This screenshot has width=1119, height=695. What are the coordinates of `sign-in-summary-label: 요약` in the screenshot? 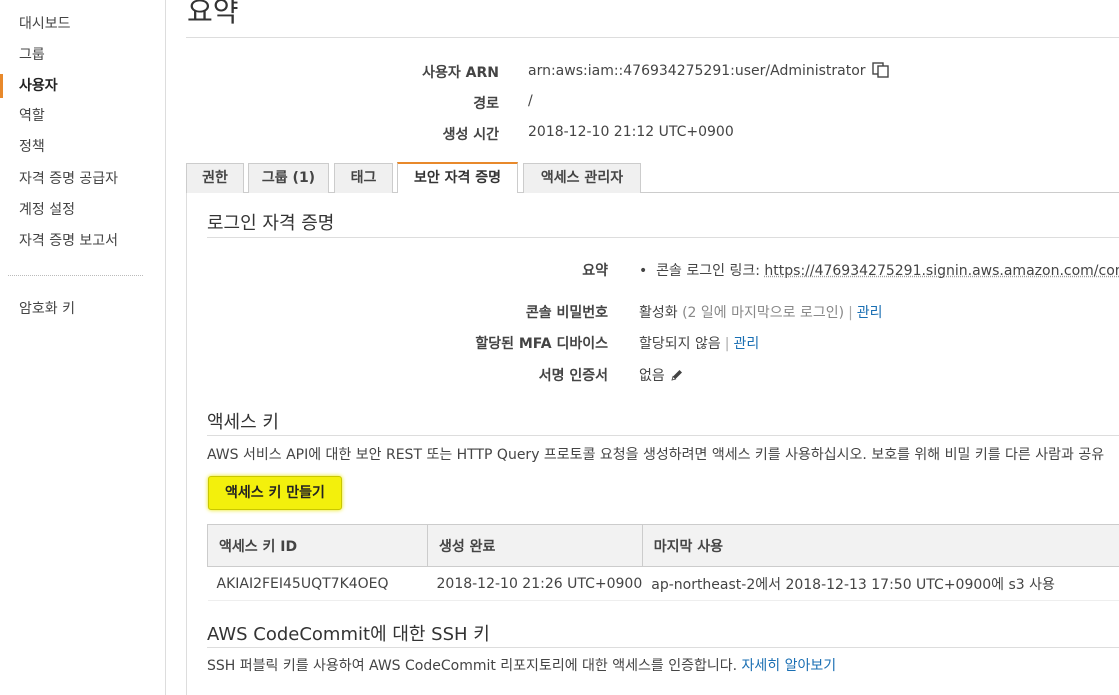 It's located at (595, 271).